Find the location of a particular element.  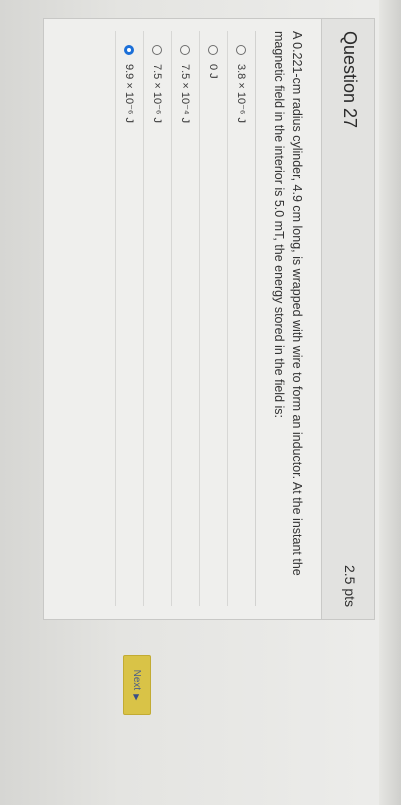

answer-option-3: 7.5 × 10⁻⁴ J is located at coordinates (185, 318).